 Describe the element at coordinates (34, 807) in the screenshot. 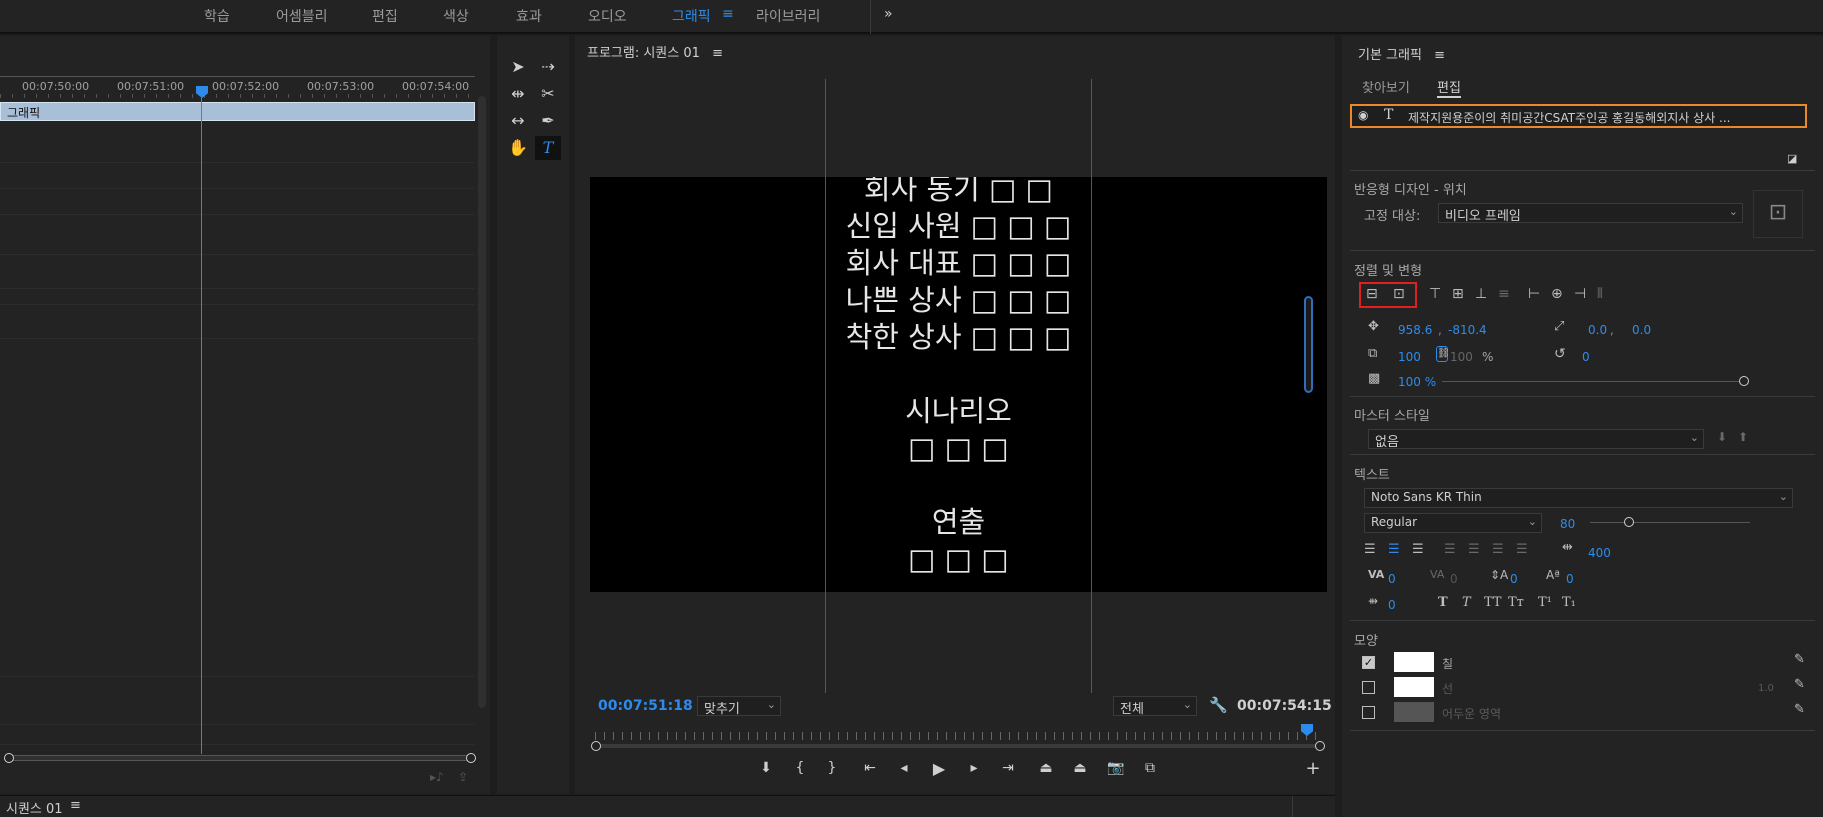

I see `sequence-tab-label: 시퀀스 01` at that location.